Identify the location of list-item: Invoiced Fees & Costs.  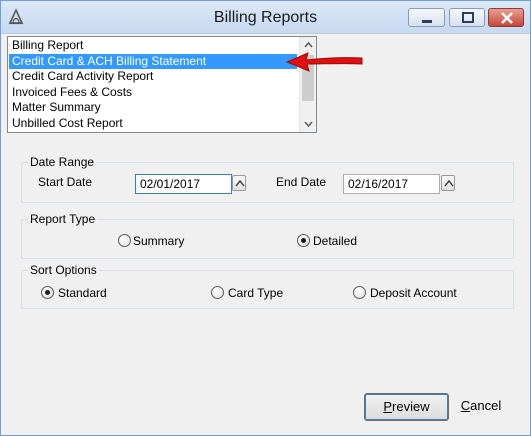
(153, 93).